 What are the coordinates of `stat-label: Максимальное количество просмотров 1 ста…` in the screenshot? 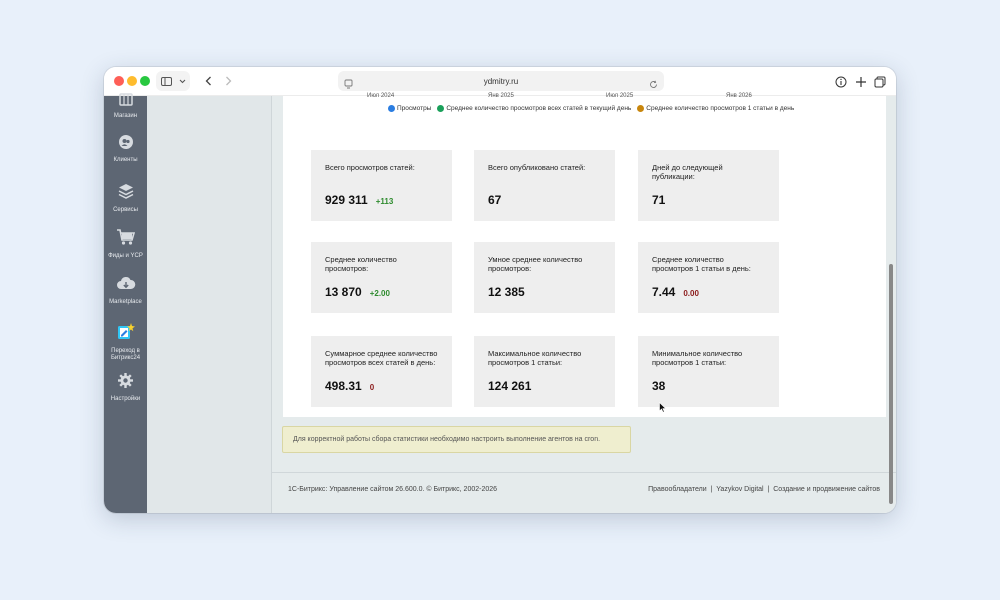 It's located at (535, 358).